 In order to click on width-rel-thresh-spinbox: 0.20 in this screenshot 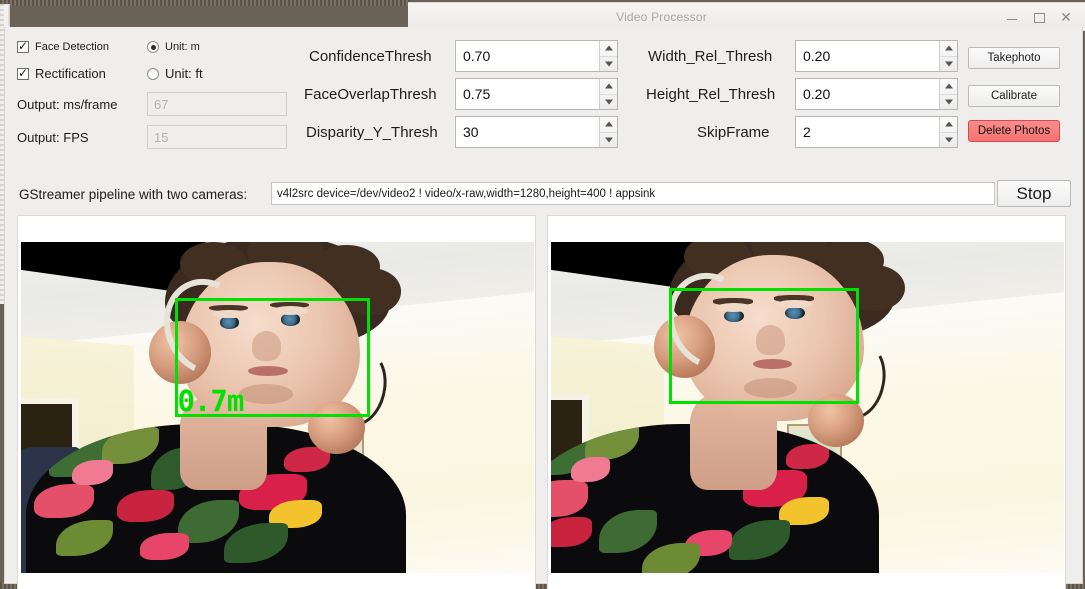, I will do `click(876, 56)`.